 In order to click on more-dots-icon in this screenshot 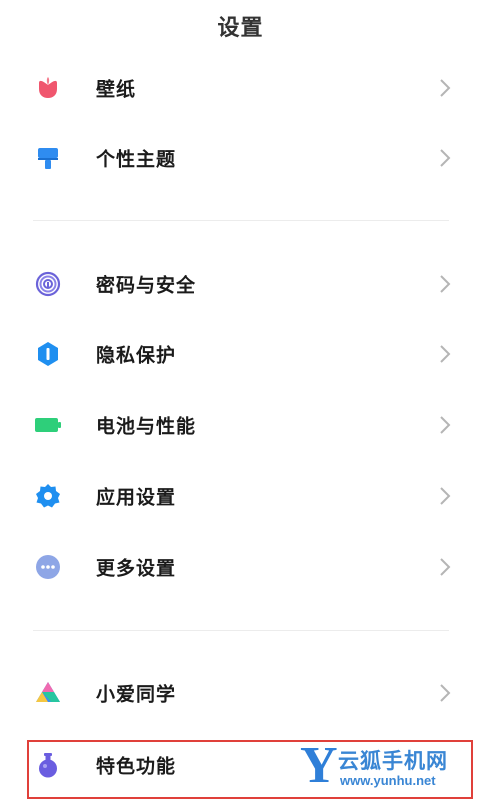, I will do `click(48, 567)`.